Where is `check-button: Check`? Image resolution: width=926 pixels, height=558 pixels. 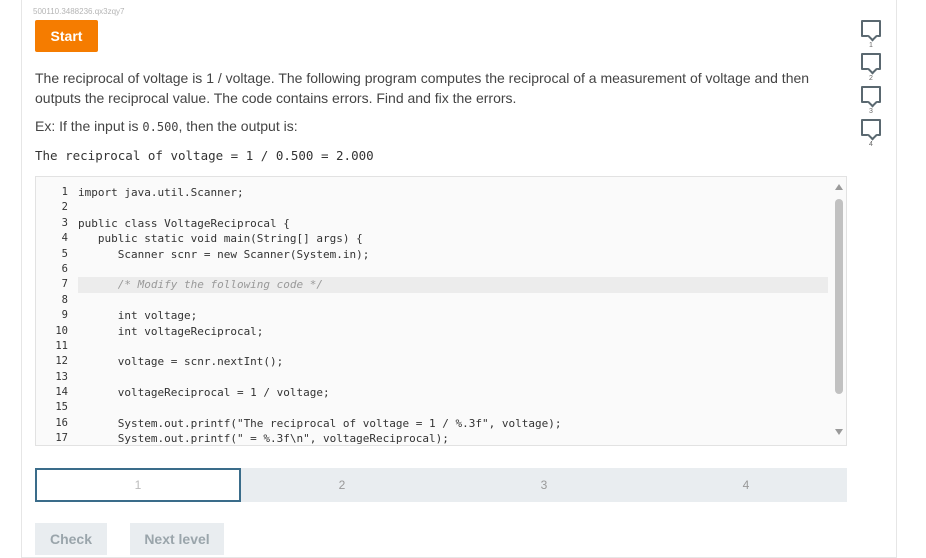 check-button: Check is located at coordinates (71, 539).